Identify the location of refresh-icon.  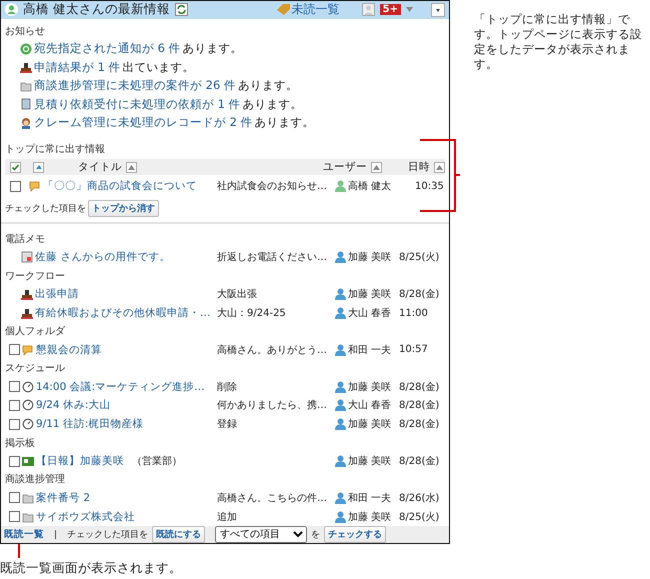
(181, 9).